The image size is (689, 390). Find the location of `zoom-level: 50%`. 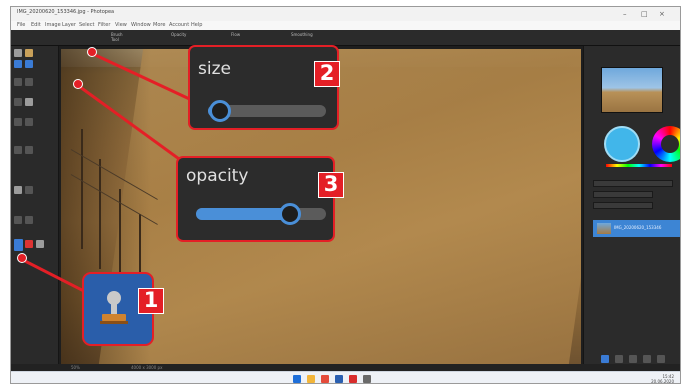

zoom-level: 50% is located at coordinates (75, 367).